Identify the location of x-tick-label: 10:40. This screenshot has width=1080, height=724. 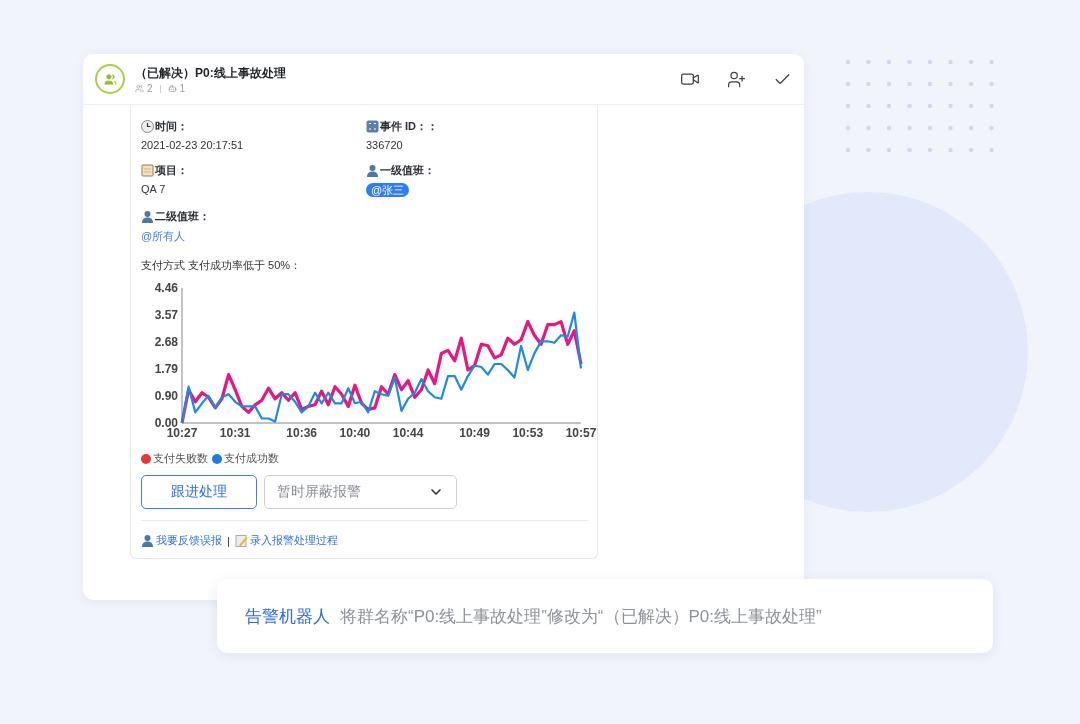
(355, 433).